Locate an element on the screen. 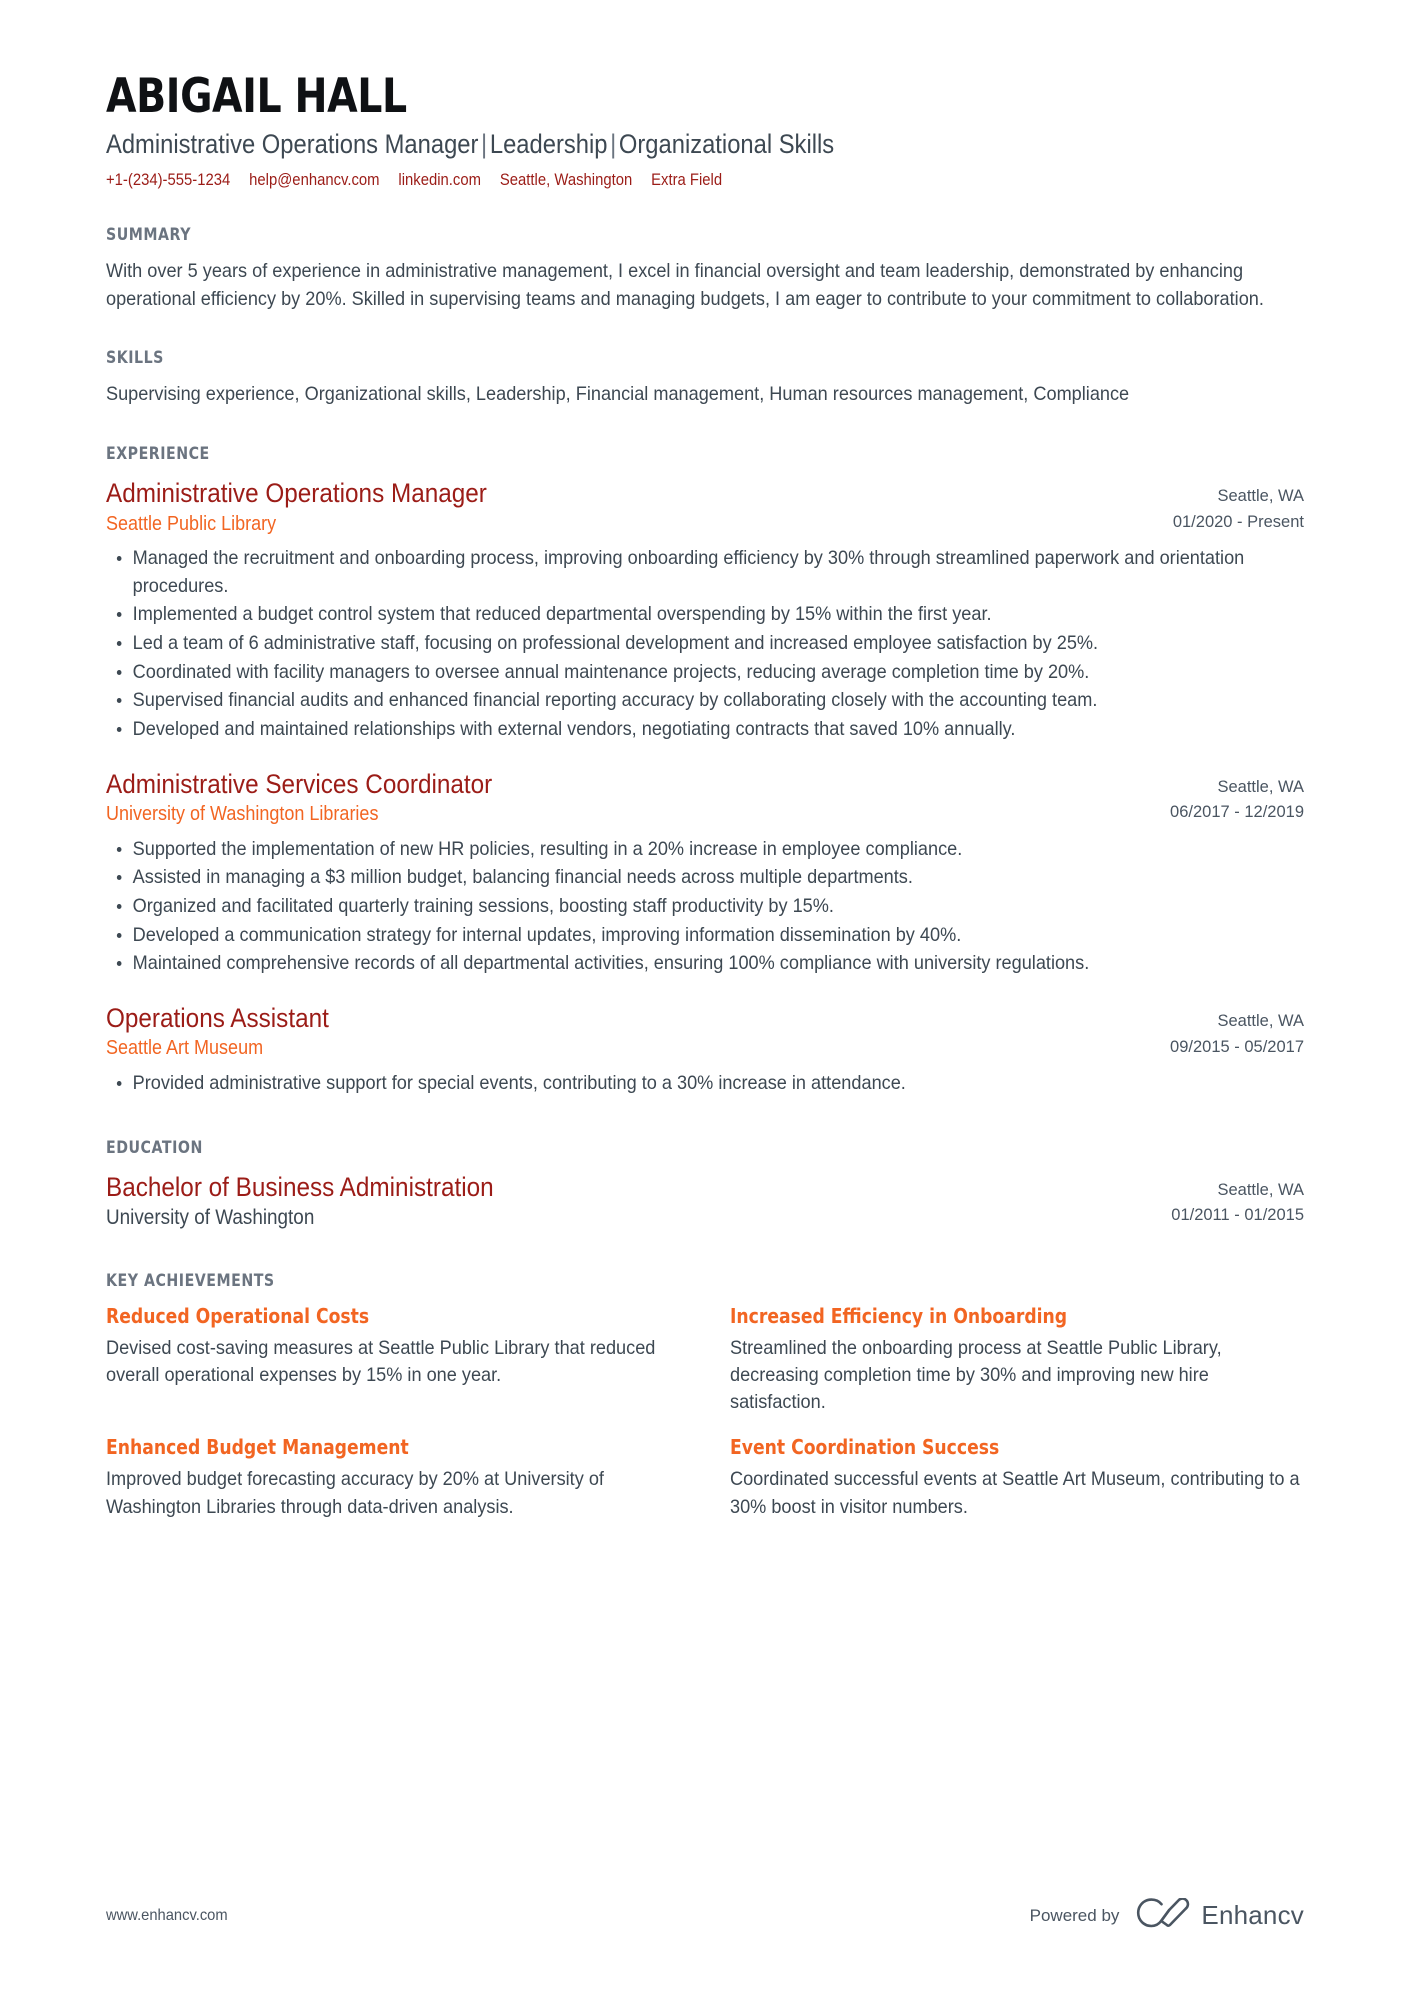 This screenshot has width=1410, height=1995. contact-phone: +1-(234)-555-1234 is located at coordinates (168, 180).